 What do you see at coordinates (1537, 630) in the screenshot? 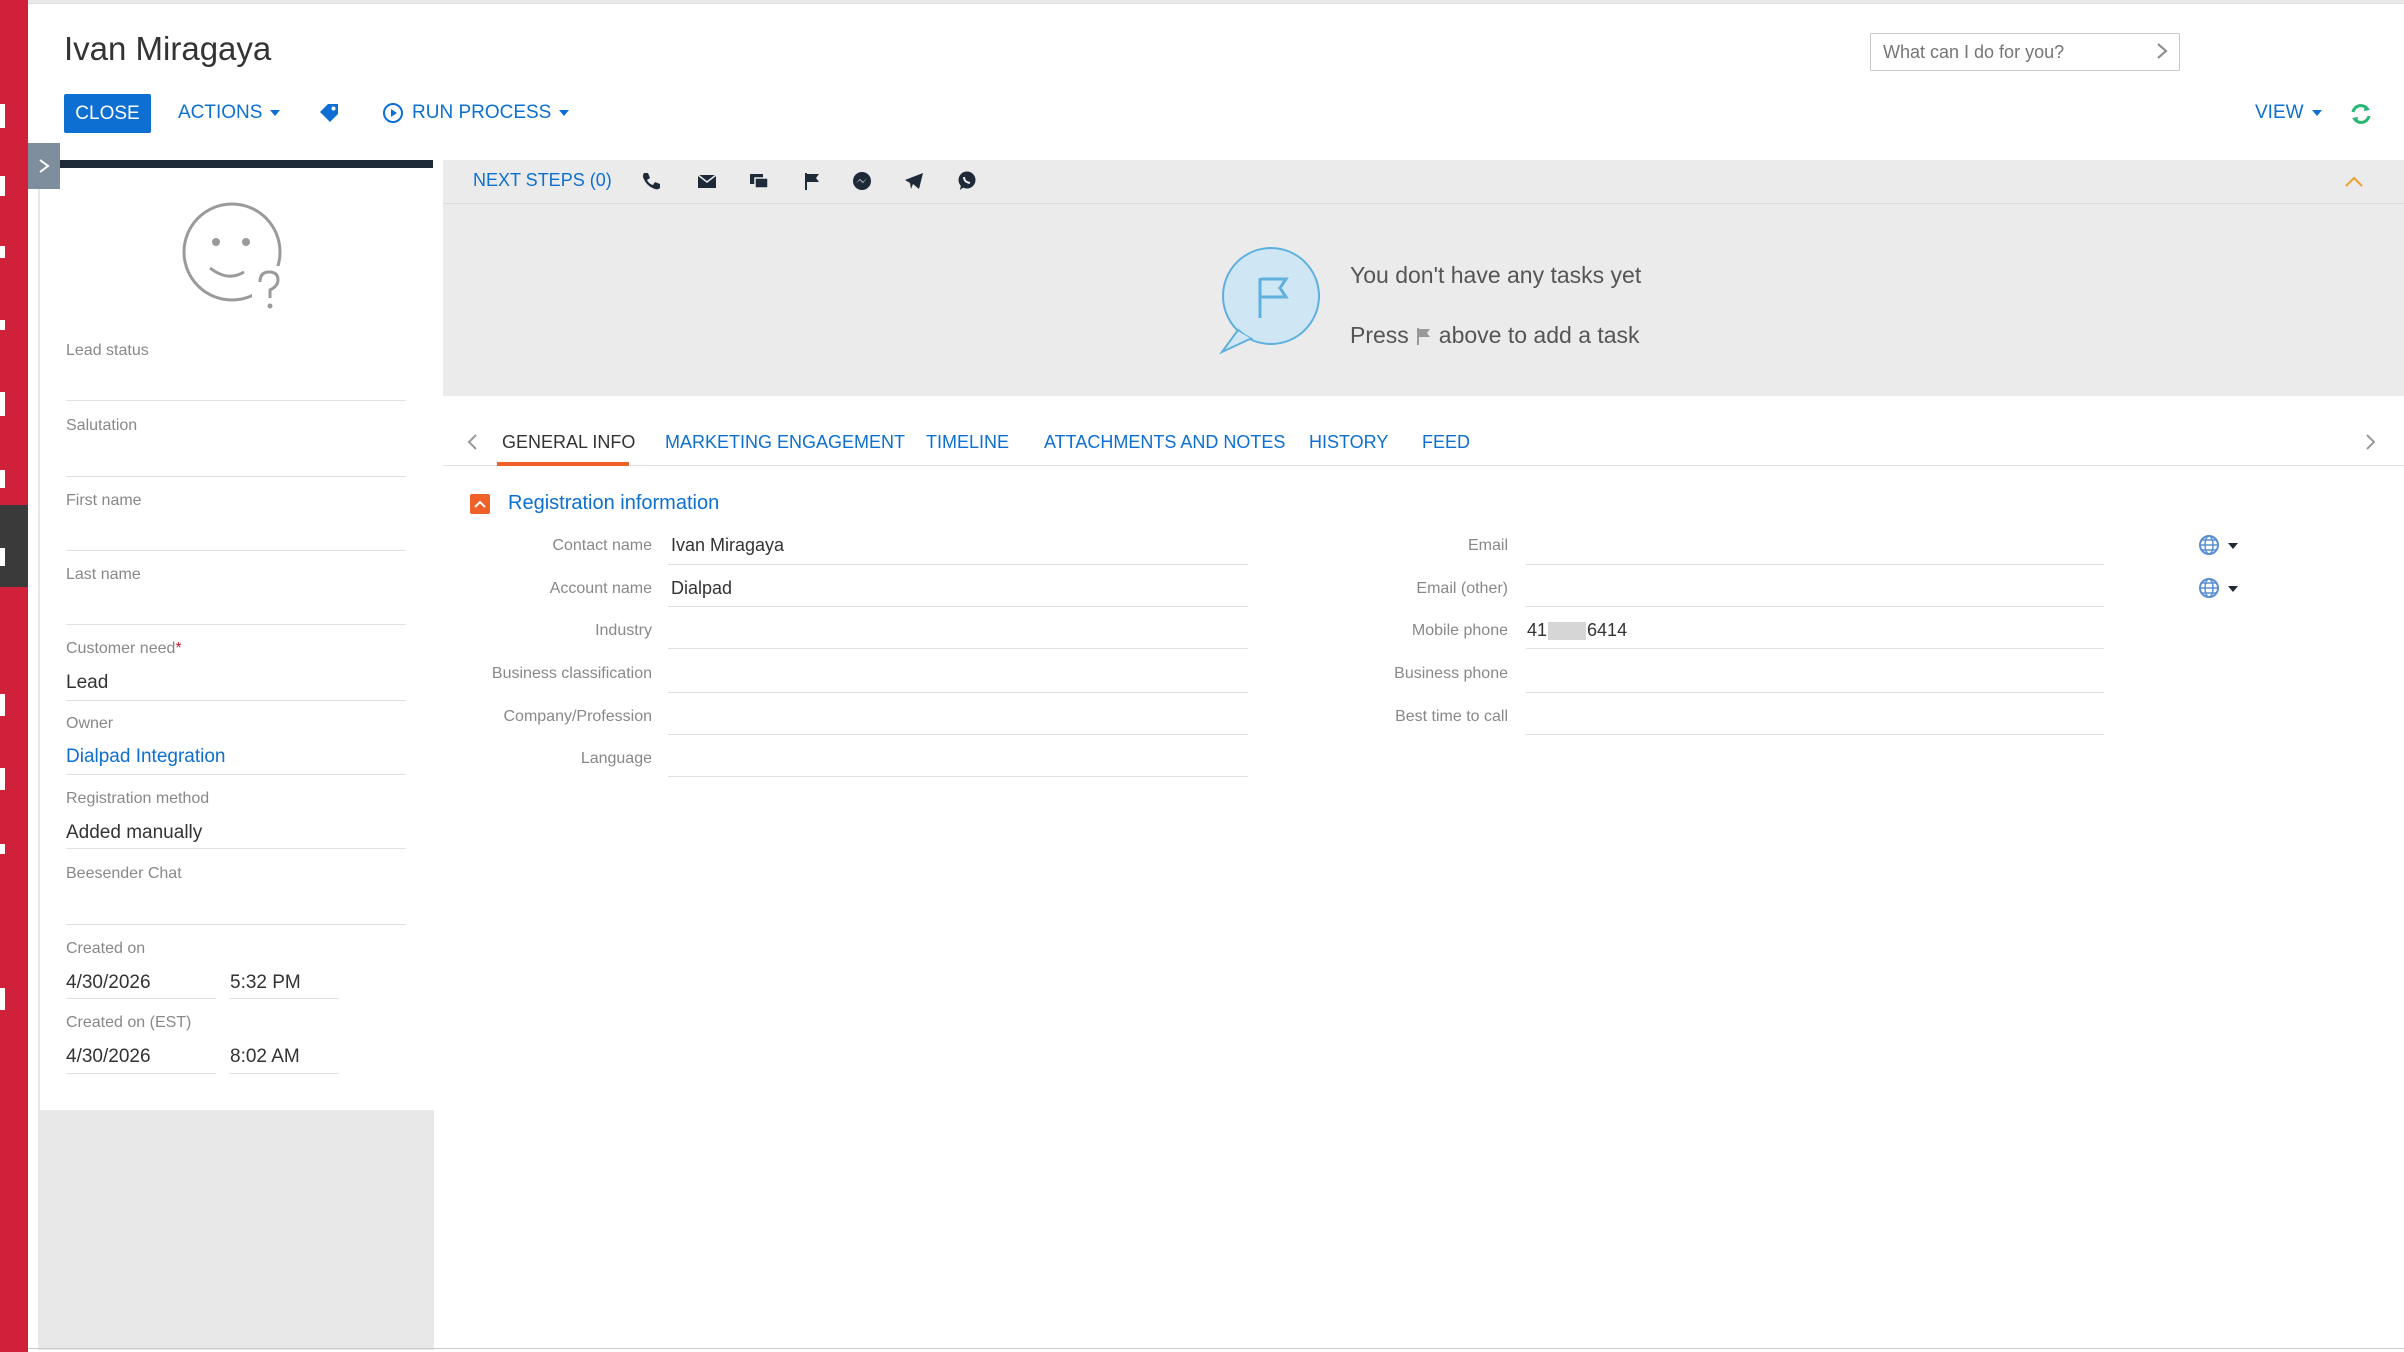
I see `mobile-phone-prefix: 41` at bounding box center [1537, 630].